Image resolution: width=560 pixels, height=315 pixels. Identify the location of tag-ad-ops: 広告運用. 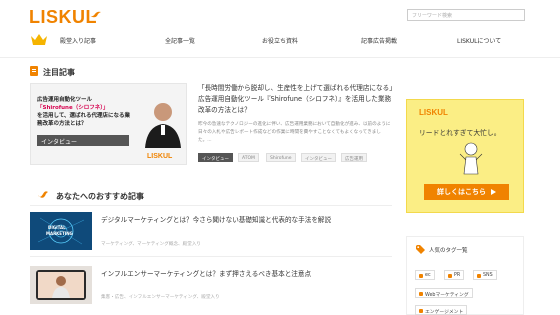
(354, 157).